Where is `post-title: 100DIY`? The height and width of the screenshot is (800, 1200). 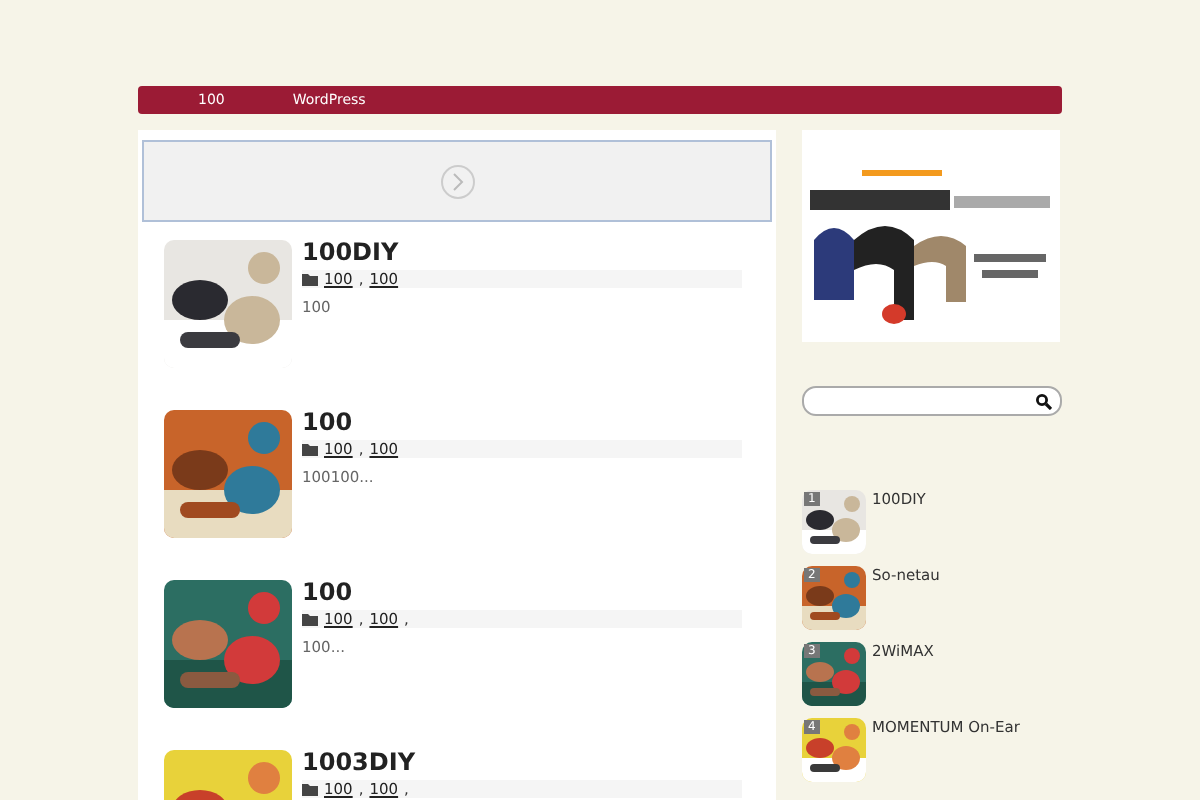 post-title: 100DIY is located at coordinates (522, 253).